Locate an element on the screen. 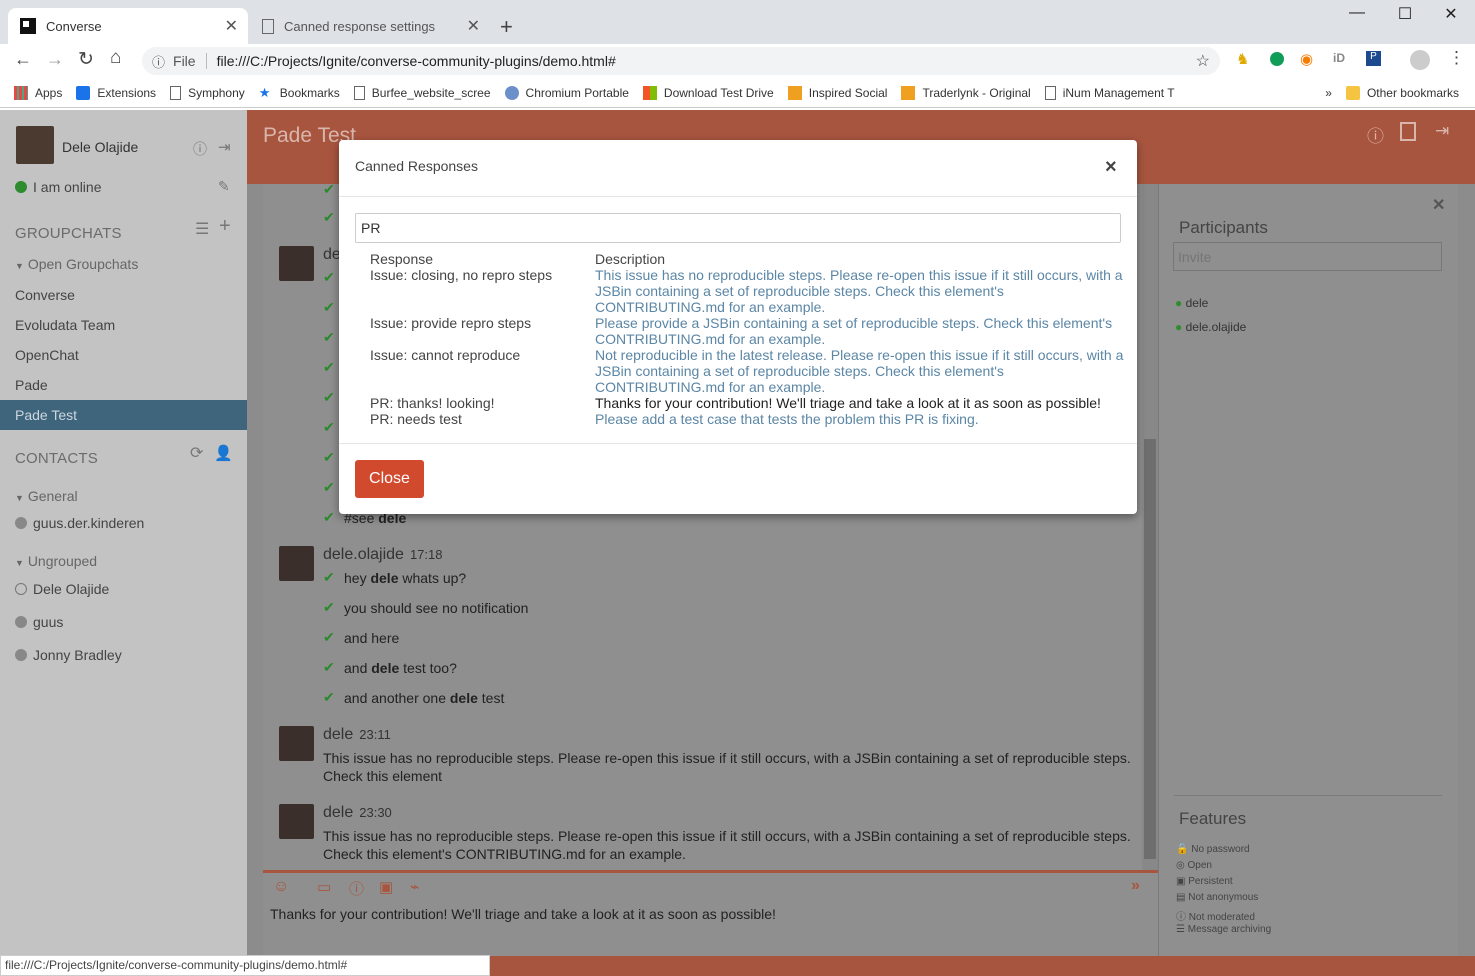  bookmark-bookmarks: ★ Bookmarks is located at coordinates (299, 92).